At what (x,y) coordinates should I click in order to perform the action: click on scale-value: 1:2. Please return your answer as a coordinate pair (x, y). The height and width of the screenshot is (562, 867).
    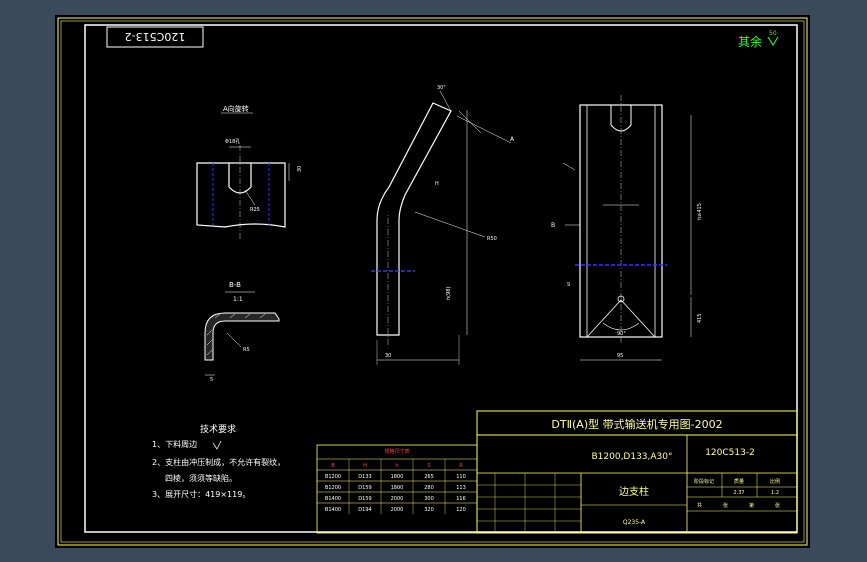
    Looking at the image, I should click on (775, 493).